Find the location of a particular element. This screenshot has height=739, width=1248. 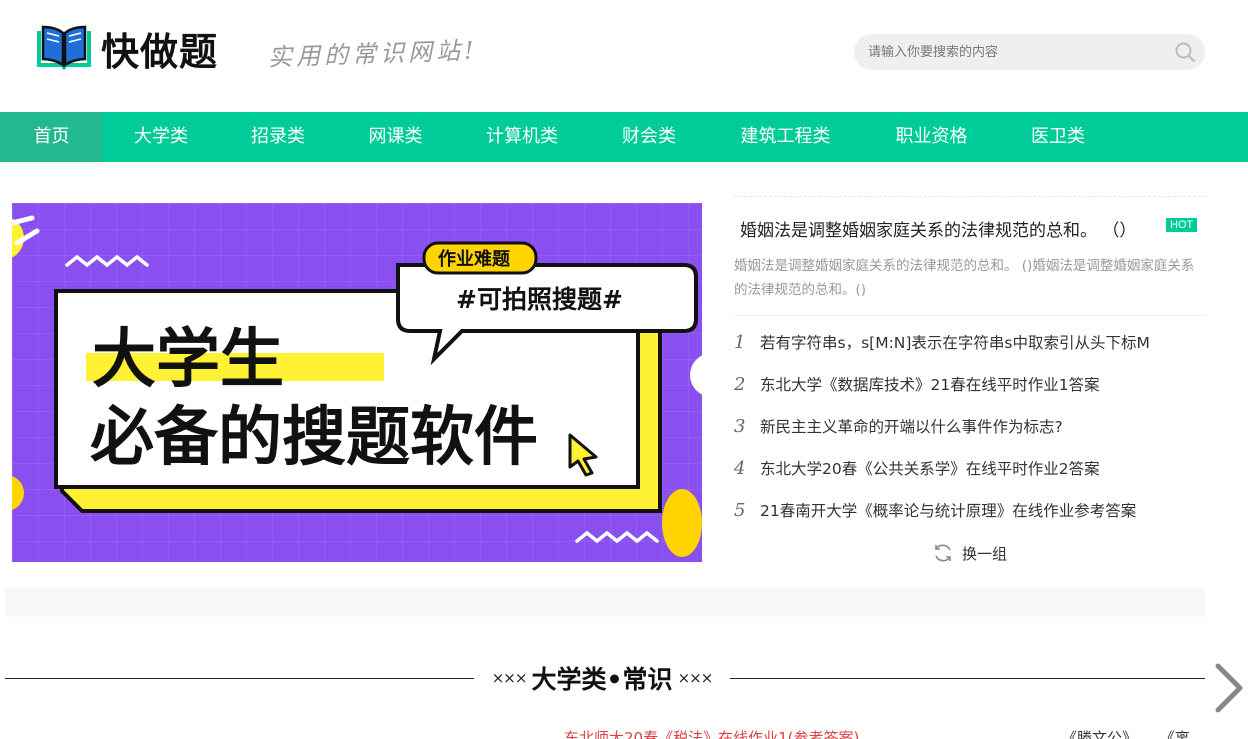

banner-headline-2: 必备的搜题软件 is located at coordinates (314, 438).